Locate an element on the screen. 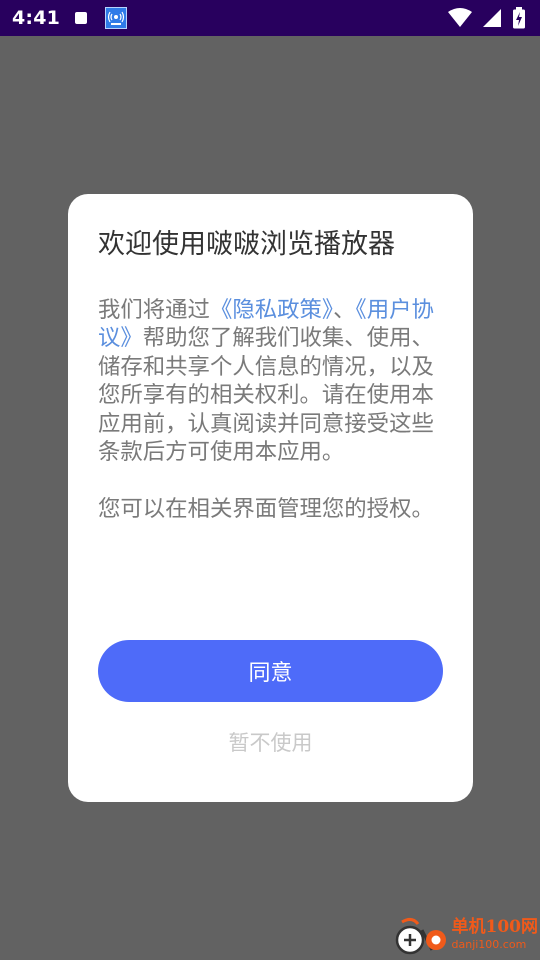 This screenshot has width=540, height=960. watermark-text: 单机100网 danji100.com is located at coordinates (495, 936).